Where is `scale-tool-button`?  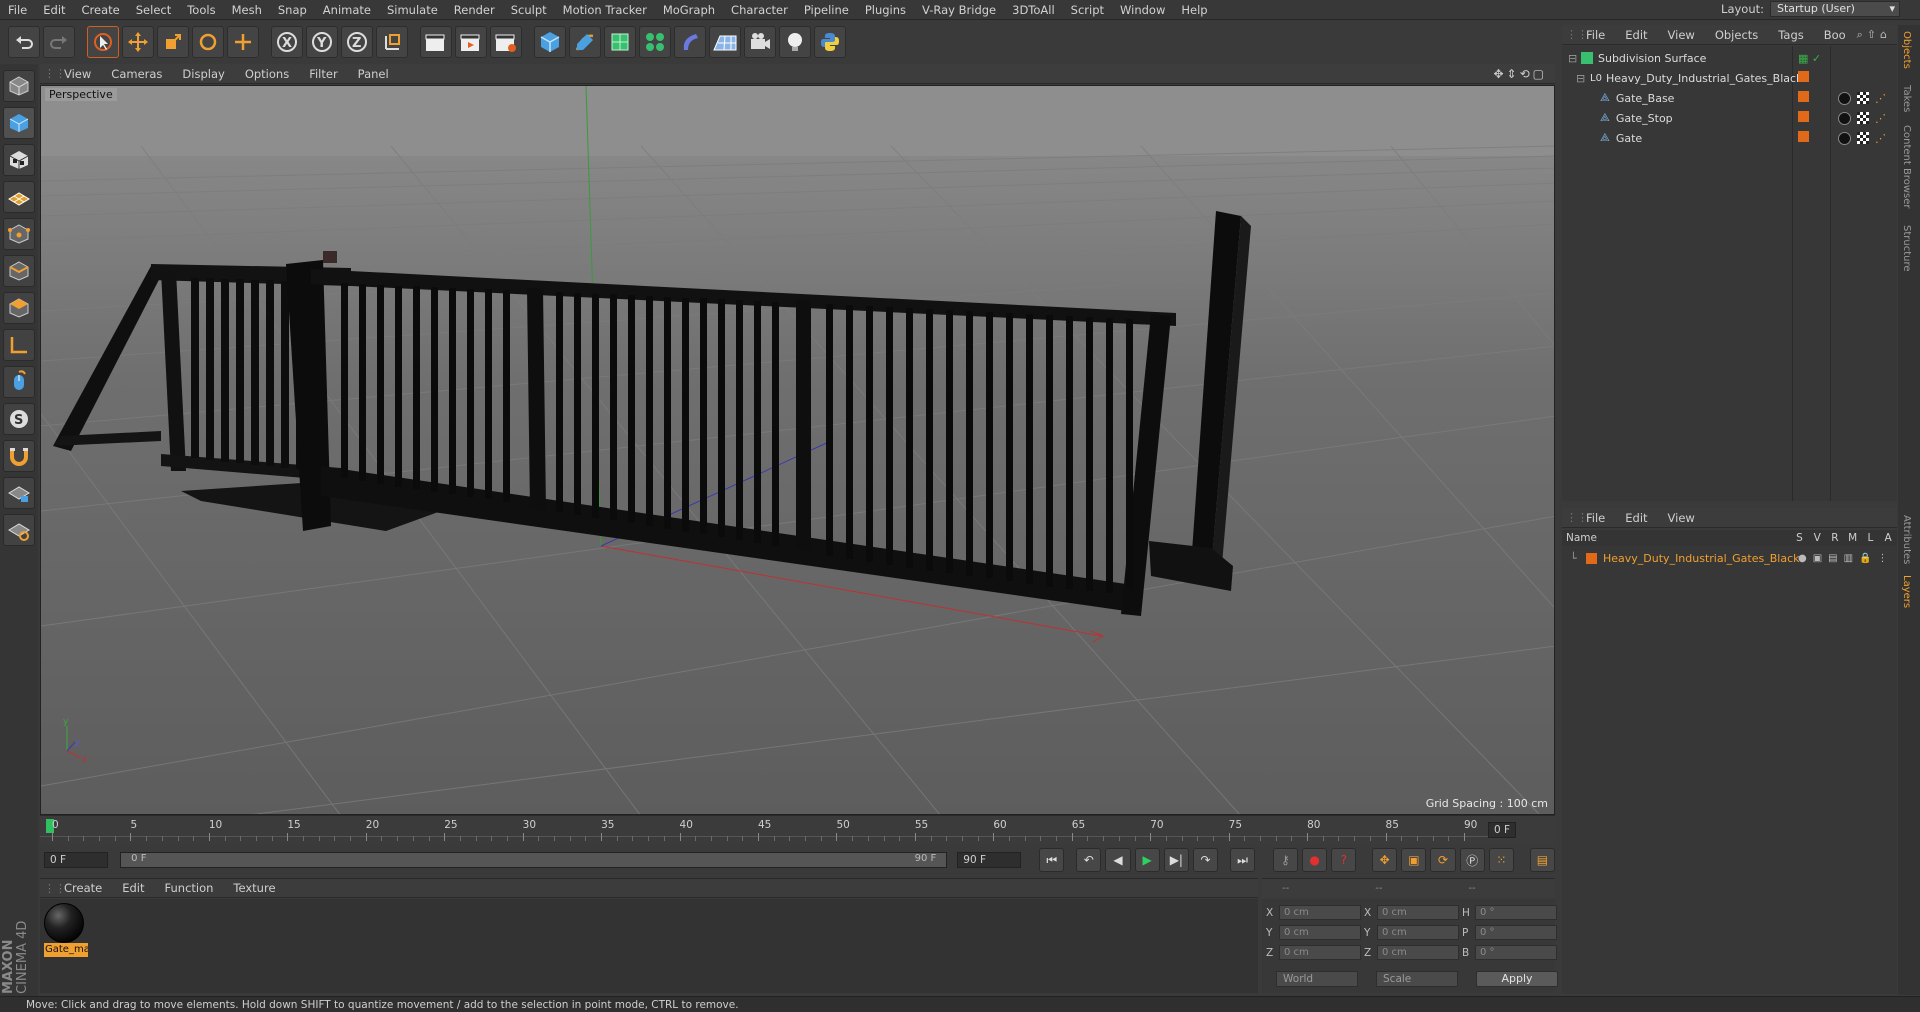 scale-tool-button is located at coordinates (173, 42).